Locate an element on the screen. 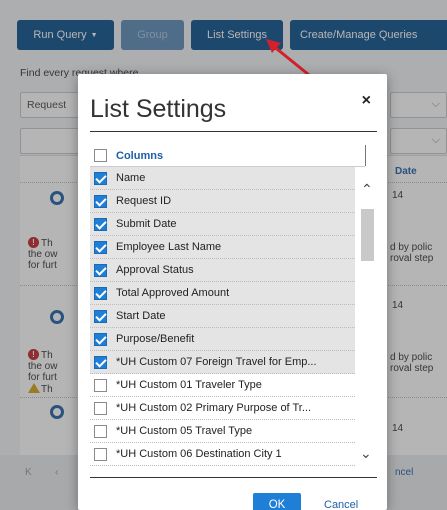 This screenshot has width=447, height=510. column-option-row: *UH Custom 05 Travel Type is located at coordinates (222, 431).